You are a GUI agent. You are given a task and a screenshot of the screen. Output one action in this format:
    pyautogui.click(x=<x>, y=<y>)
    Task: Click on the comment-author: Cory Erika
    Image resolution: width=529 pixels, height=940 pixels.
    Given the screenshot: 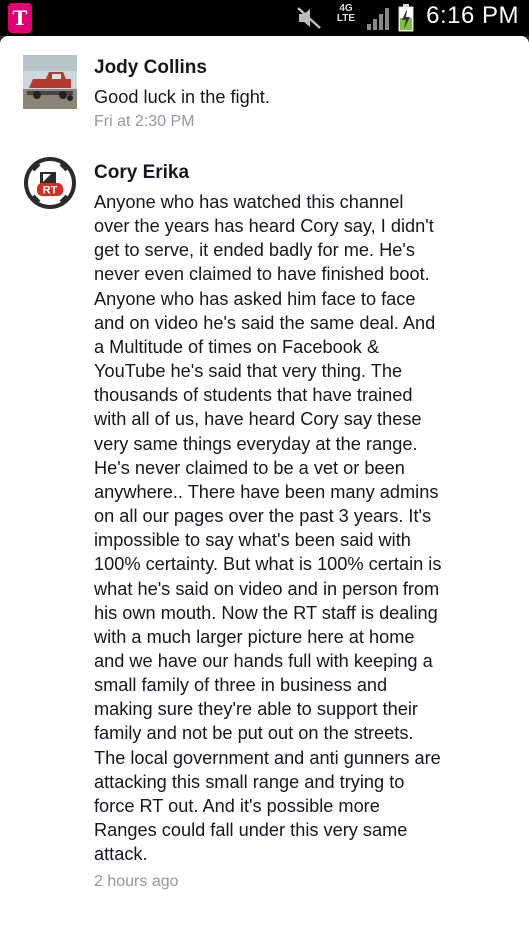 What is the action you would take?
    pyautogui.click(x=141, y=173)
    